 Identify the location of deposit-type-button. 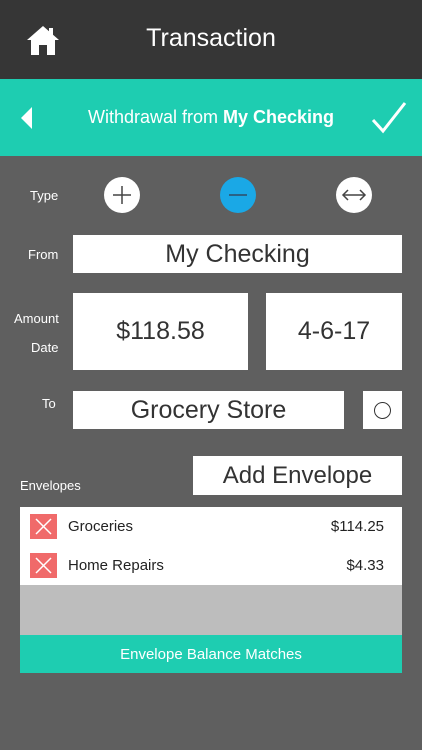
(122, 195).